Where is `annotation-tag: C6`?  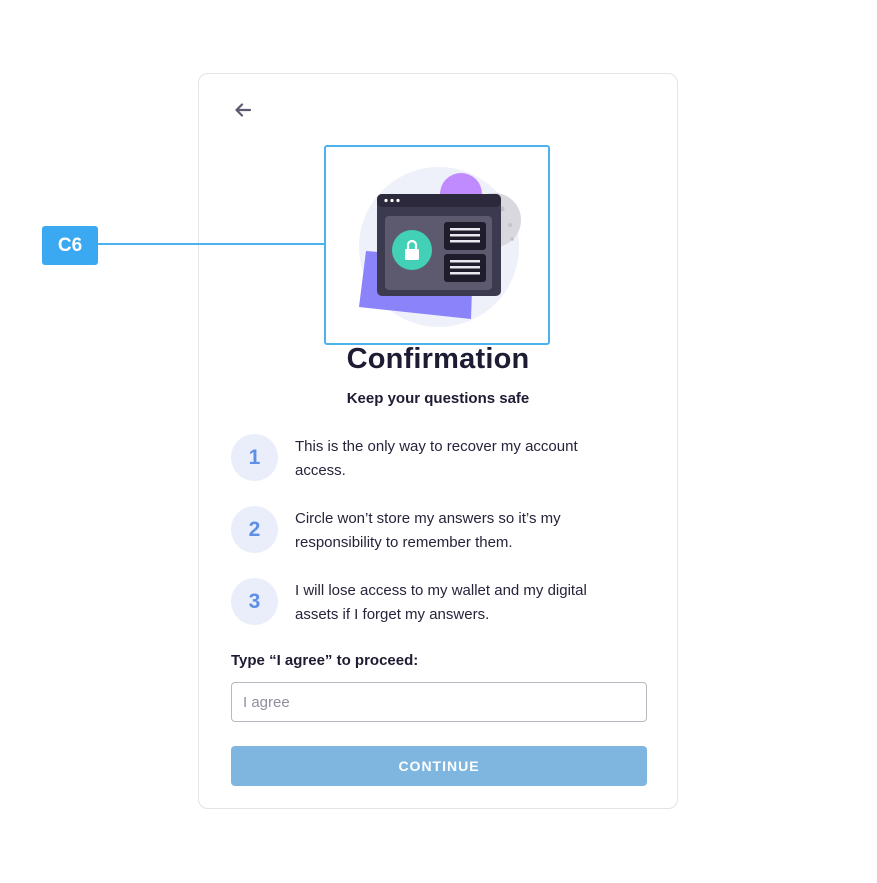 annotation-tag: C6 is located at coordinates (70, 245).